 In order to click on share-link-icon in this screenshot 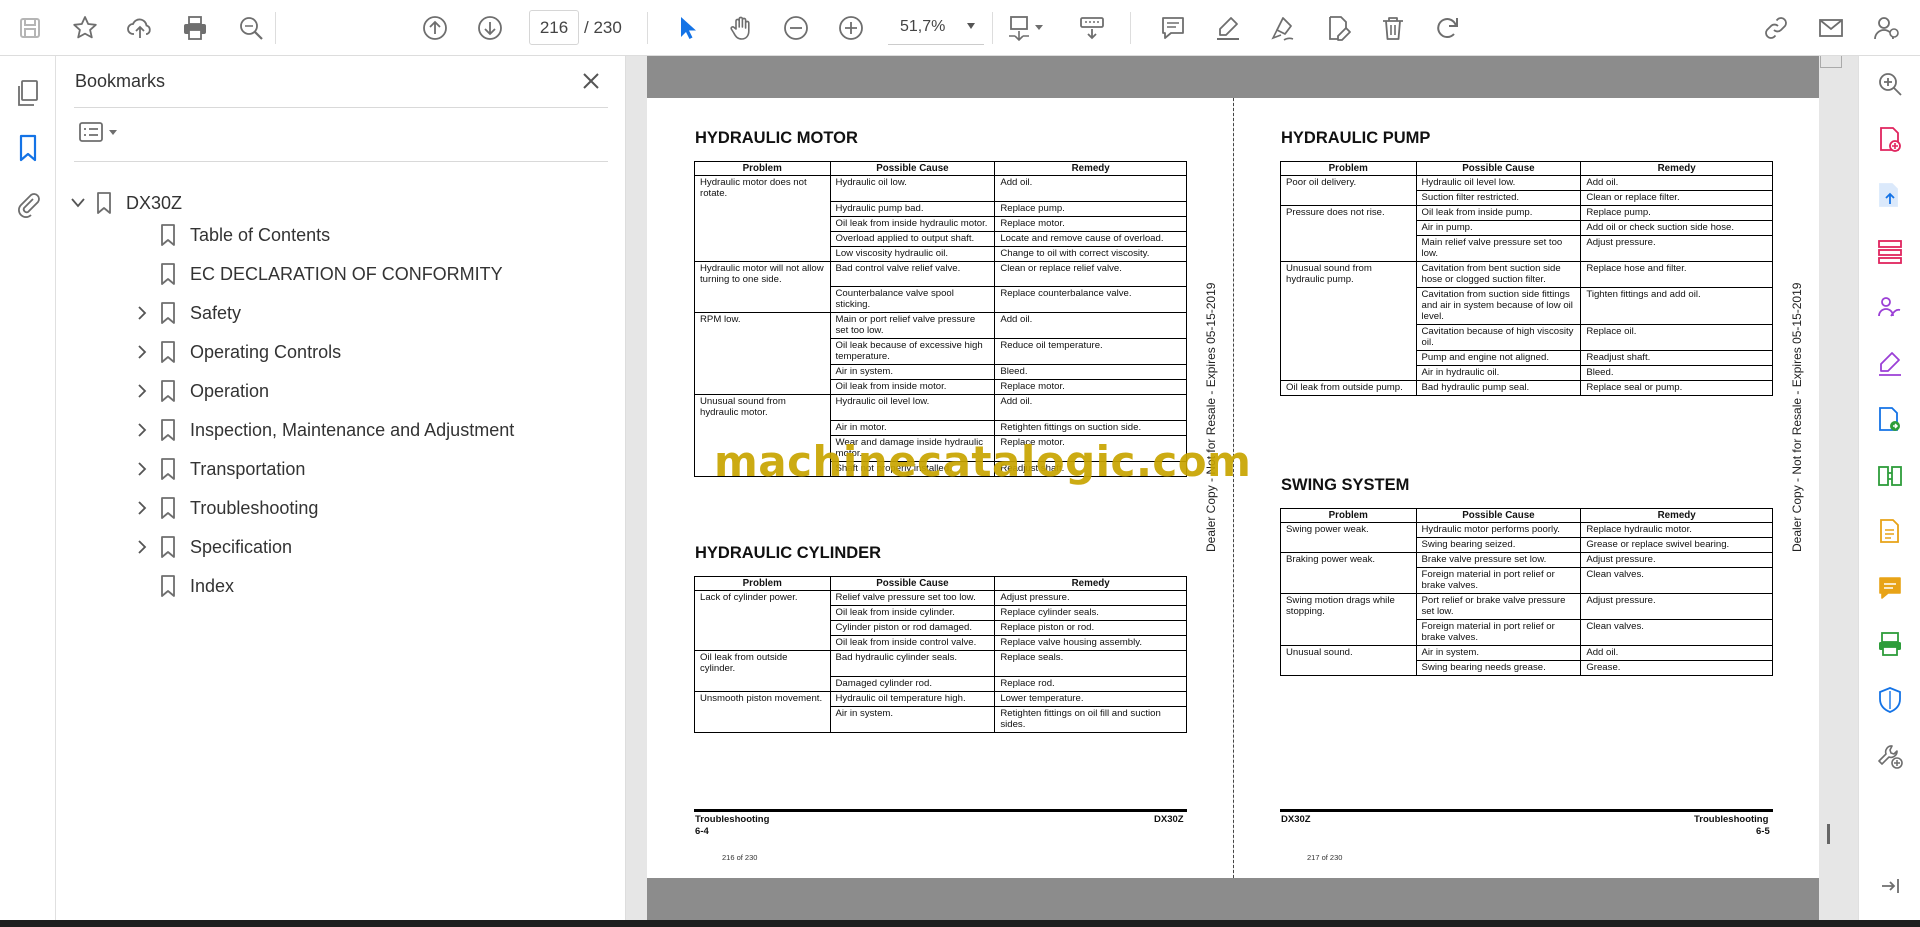, I will do `click(1776, 28)`.